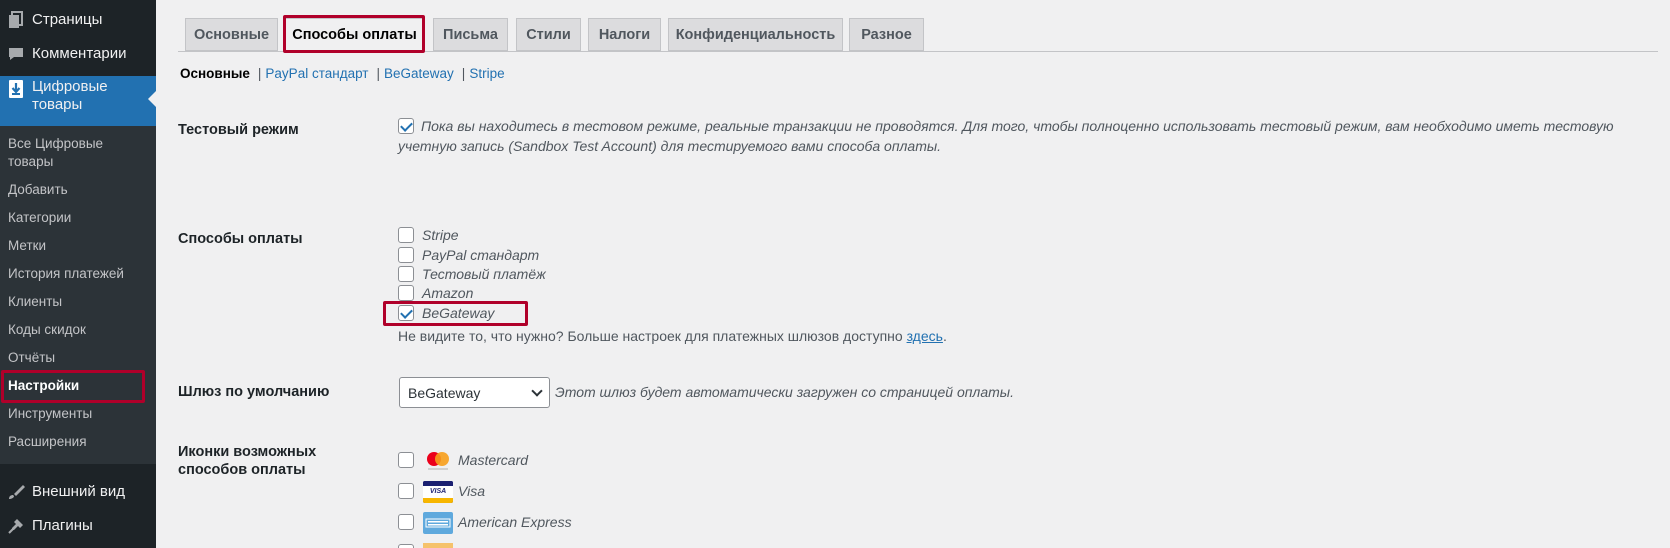 The image size is (1670, 548). What do you see at coordinates (238, 130) in the screenshot?
I see `test-mode-label: Тестовый режим` at bounding box center [238, 130].